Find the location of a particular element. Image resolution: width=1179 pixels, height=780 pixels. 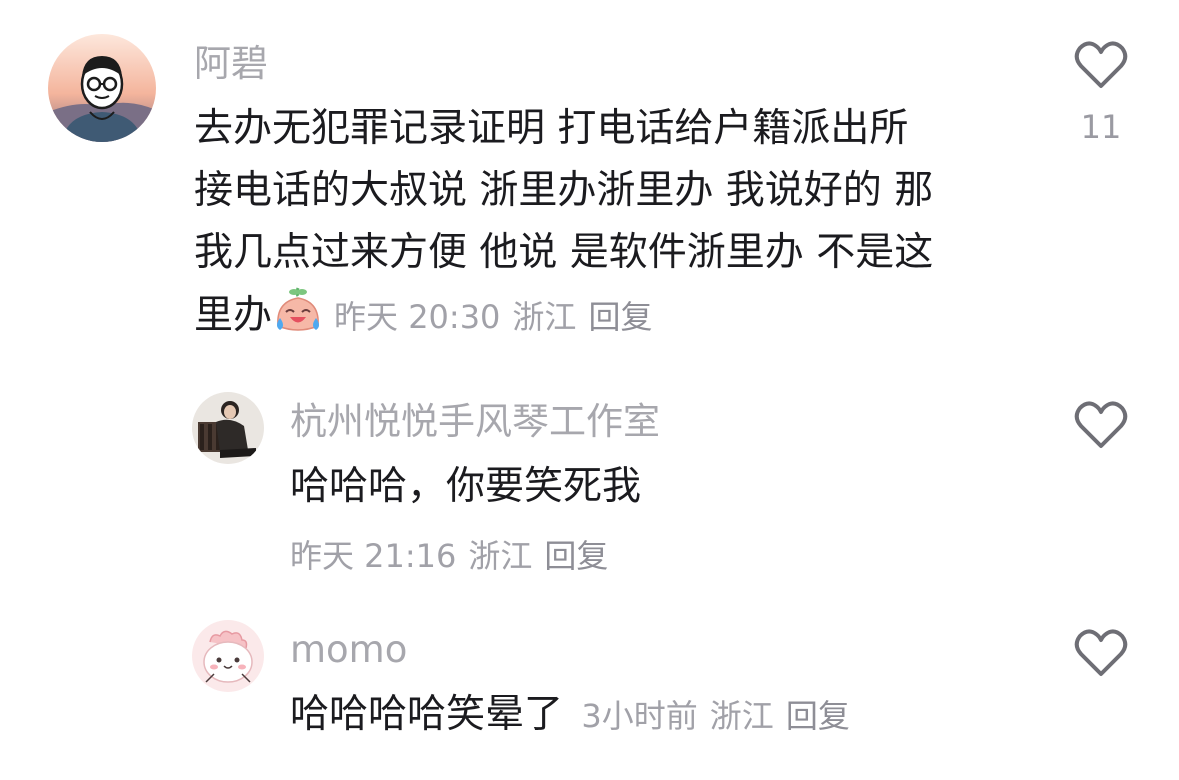

username: 杭州悦悦手风琴工作室 is located at coordinates (475, 422).